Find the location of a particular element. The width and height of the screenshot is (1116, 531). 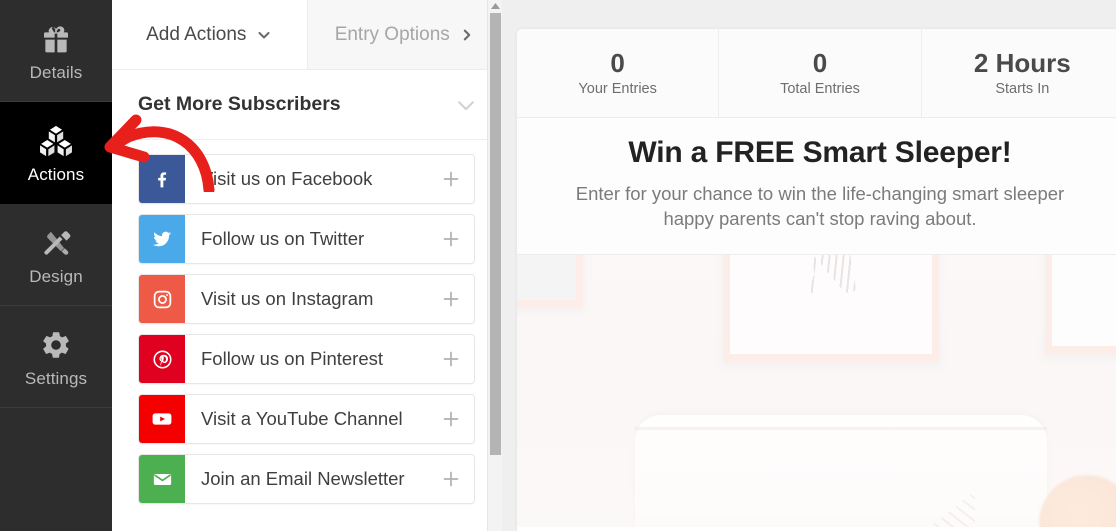

sidebar-item-actions: Actions is located at coordinates (56, 153).